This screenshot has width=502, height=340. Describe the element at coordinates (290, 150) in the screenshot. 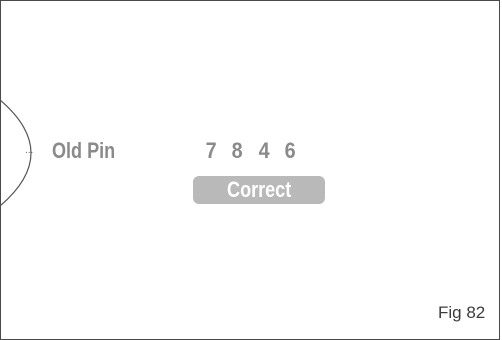

I see `pin-digit: 6` at that location.